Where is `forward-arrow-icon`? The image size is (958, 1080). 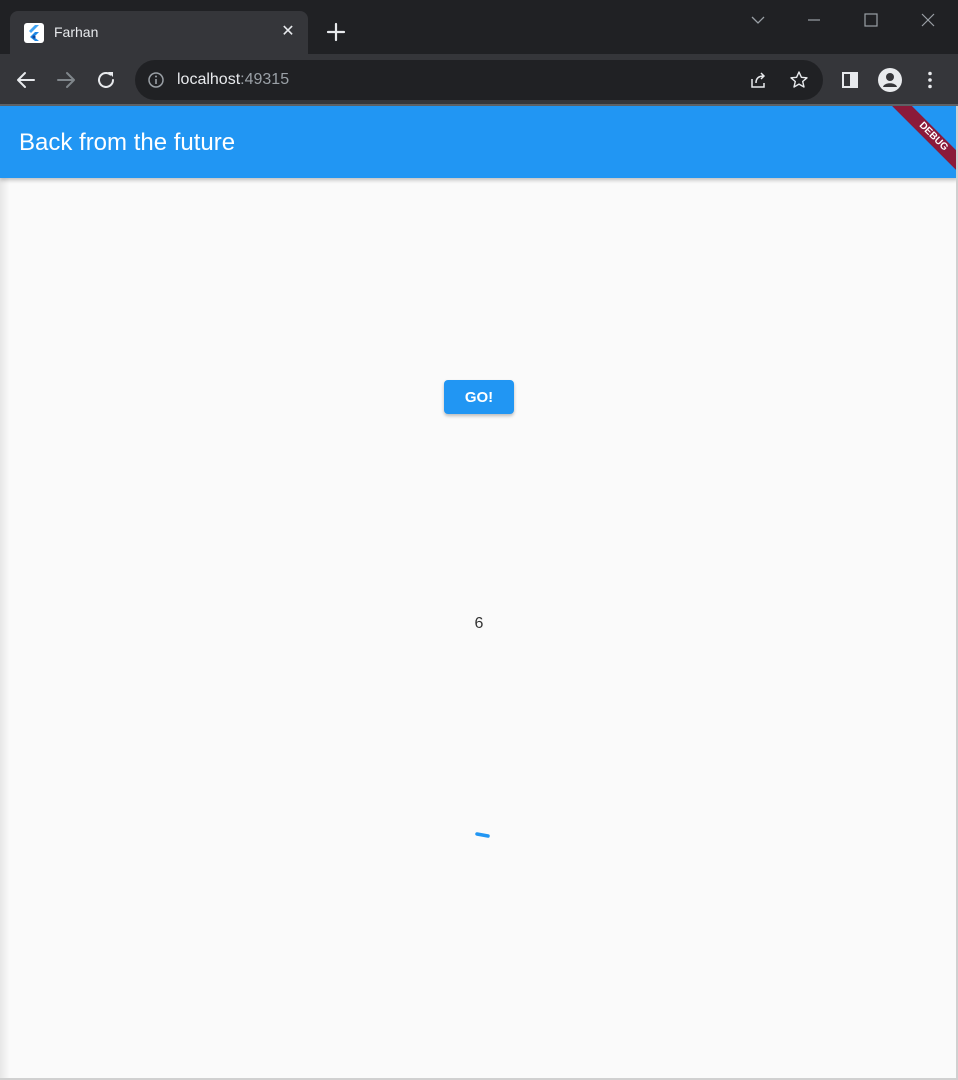 forward-arrow-icon is located at coordinates (66, 80).